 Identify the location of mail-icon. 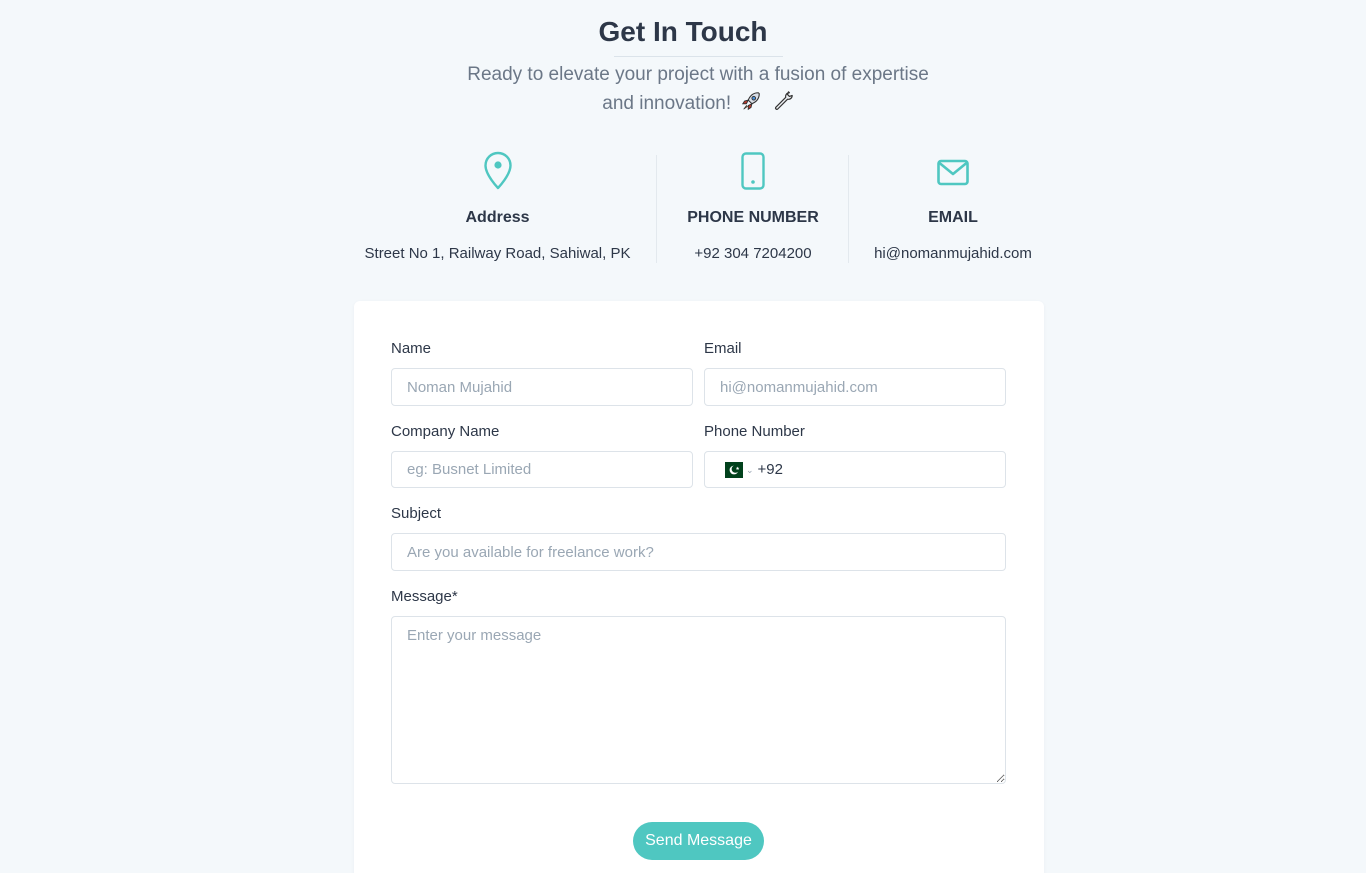
(953, 172).